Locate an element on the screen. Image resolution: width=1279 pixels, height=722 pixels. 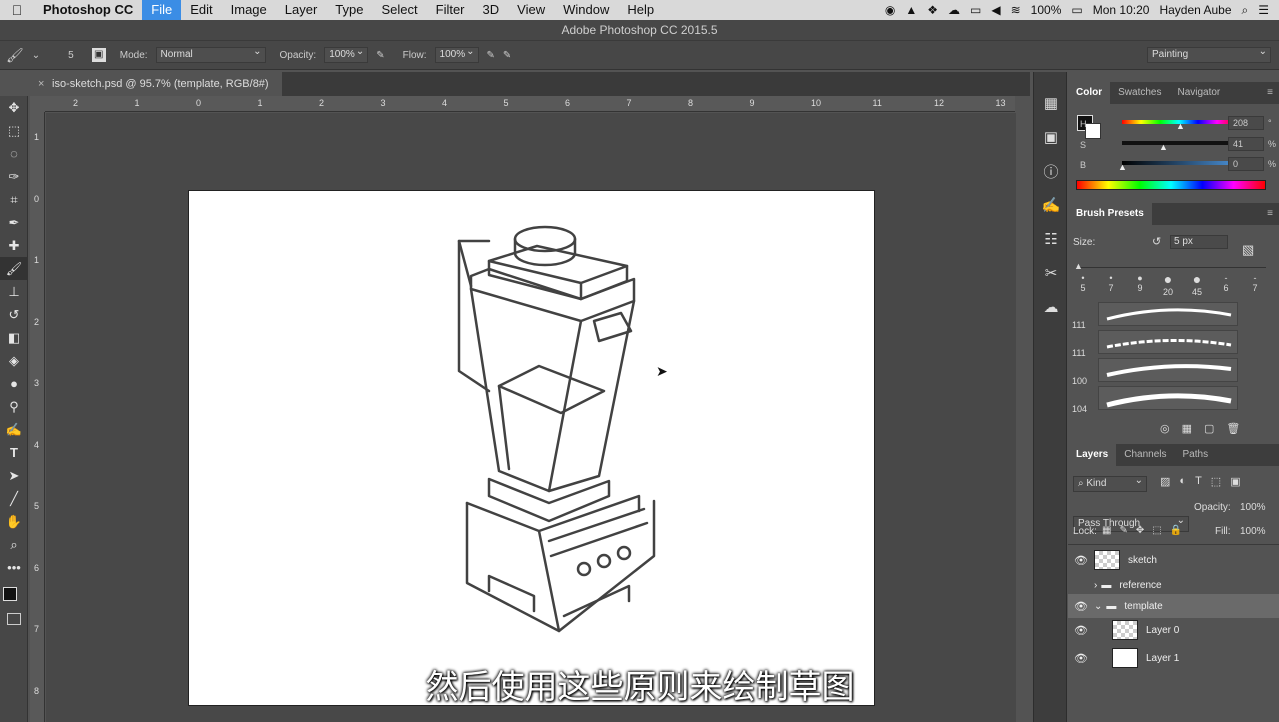
history-brush-tool-icon: ↺ is located at coordinates (14, 314).